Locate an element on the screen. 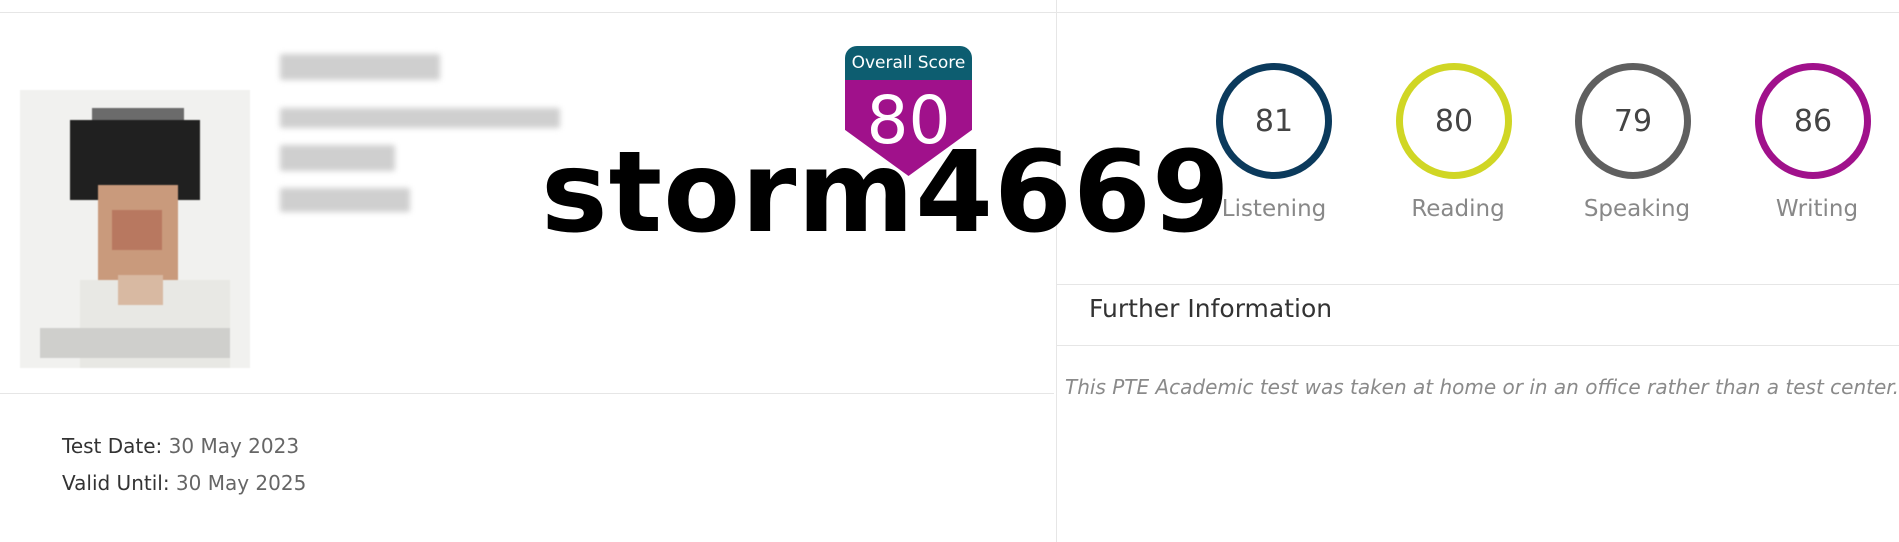  watermark-text: storm4669 is located at coordinates (886, 193).